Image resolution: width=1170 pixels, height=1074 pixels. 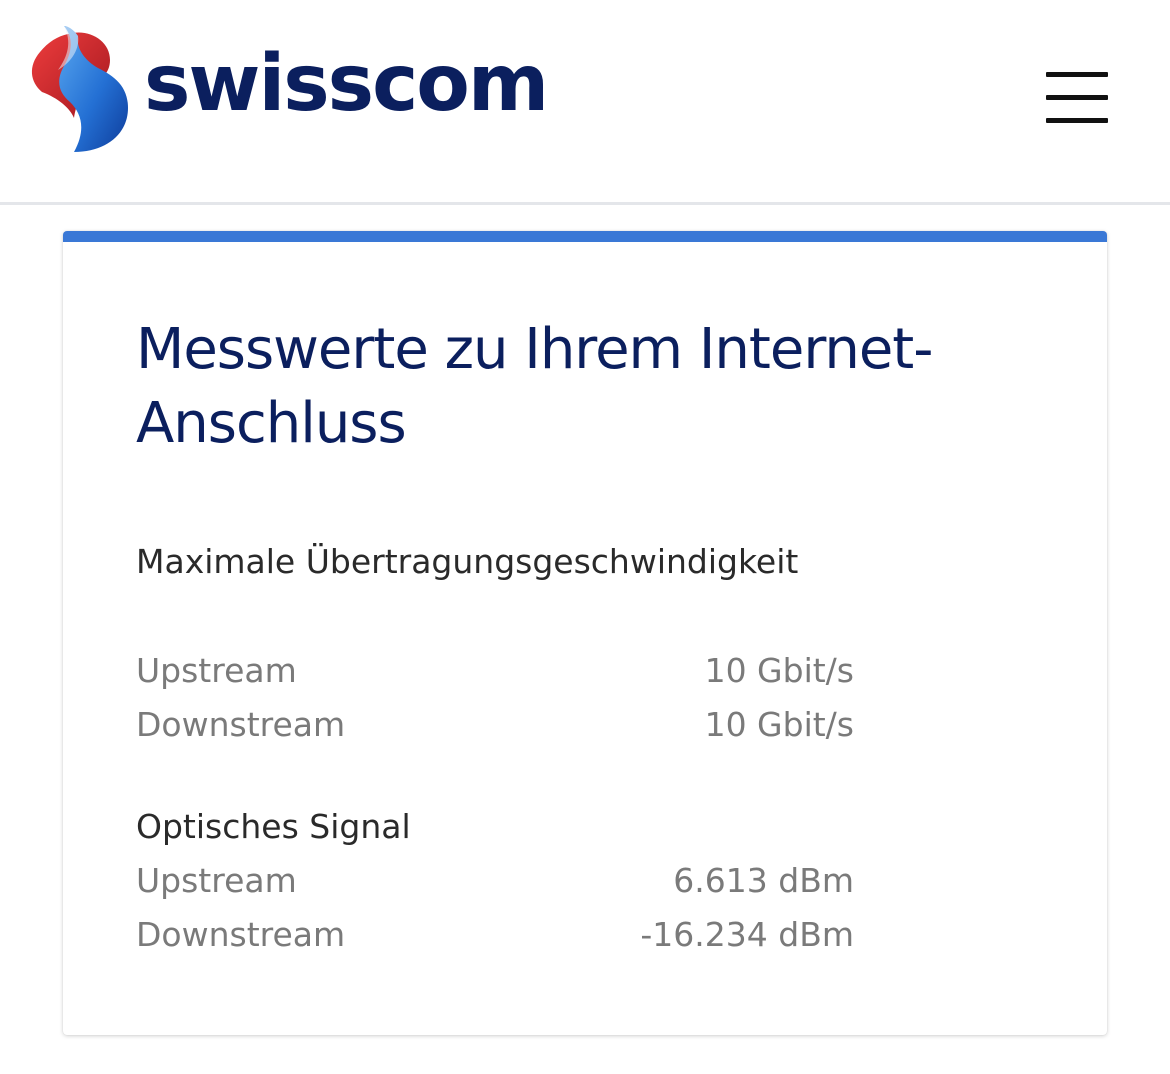 I want to click on row-signal-upstream: Upstream 6.613 dBm, so click(x=495, y=881).